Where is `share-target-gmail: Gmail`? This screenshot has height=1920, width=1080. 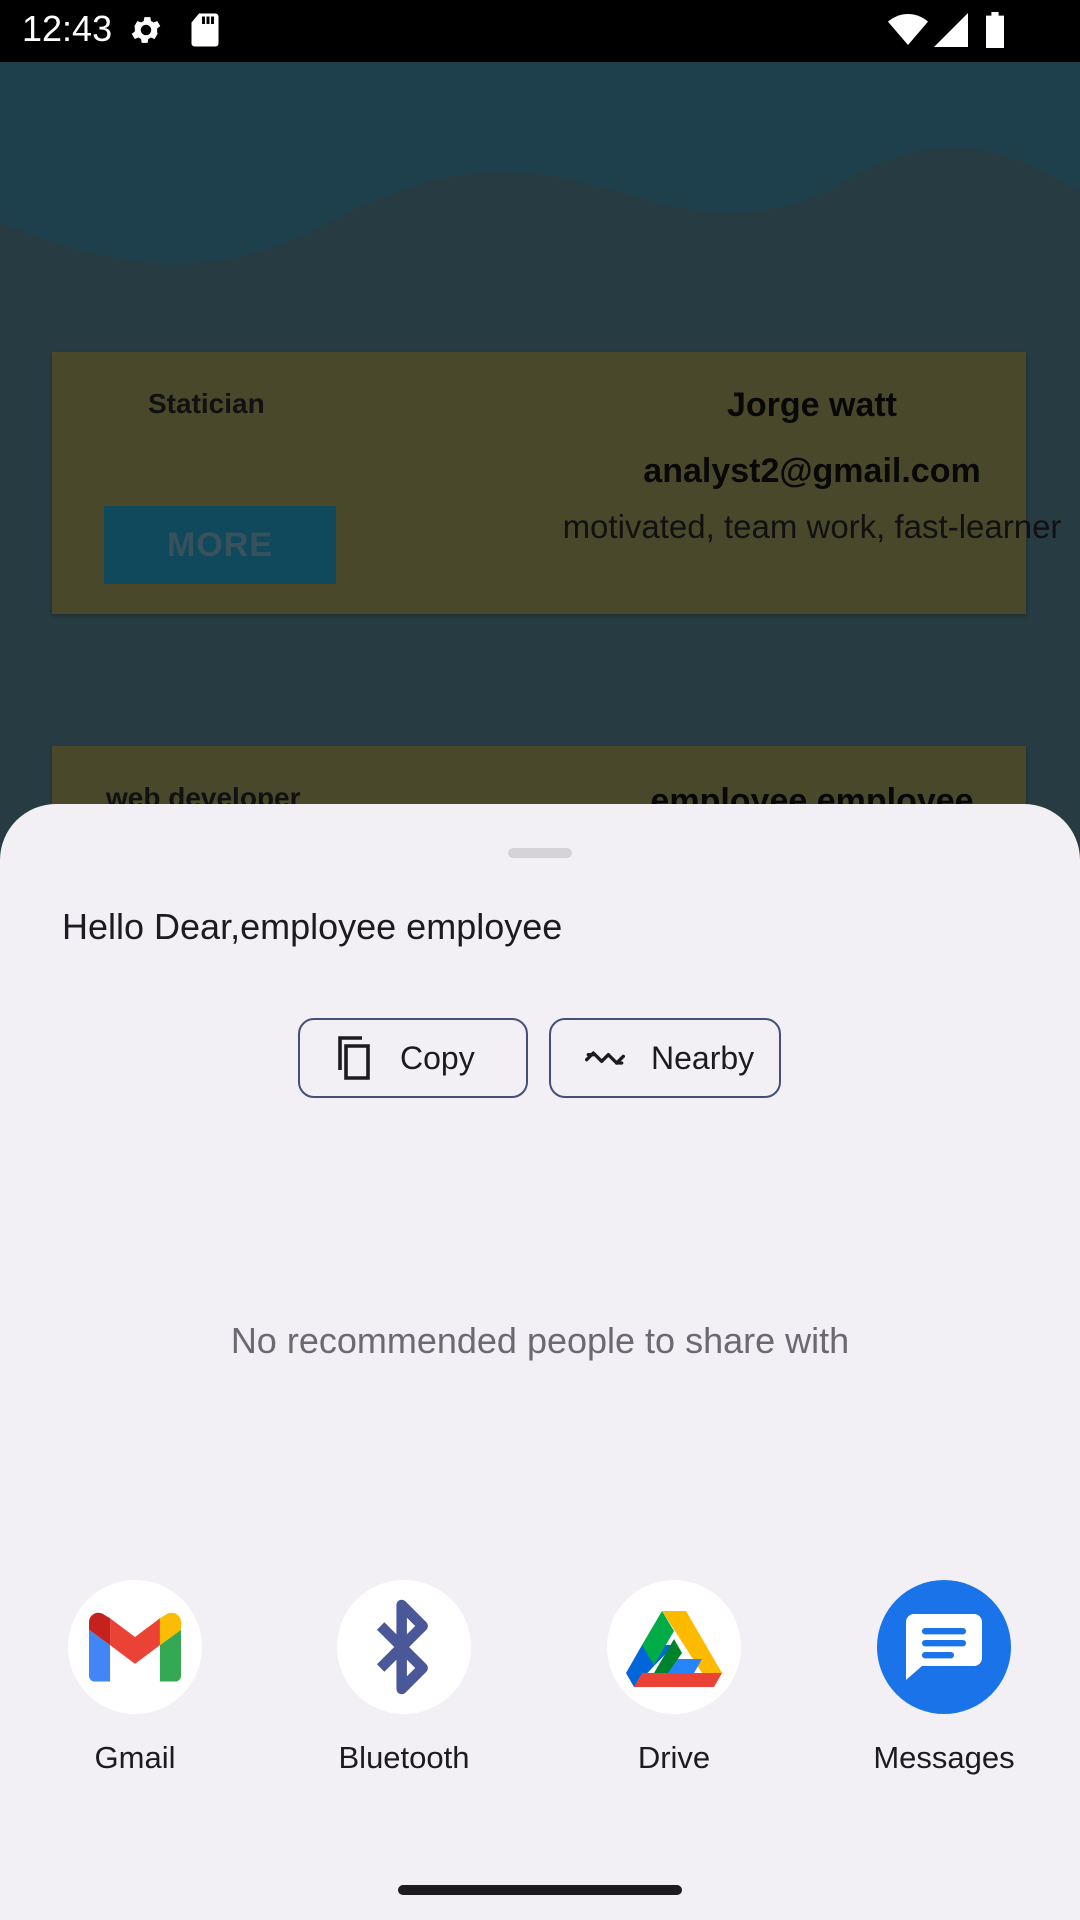 share-target-gmail: Gmail is located at coordinates (135, 1678).